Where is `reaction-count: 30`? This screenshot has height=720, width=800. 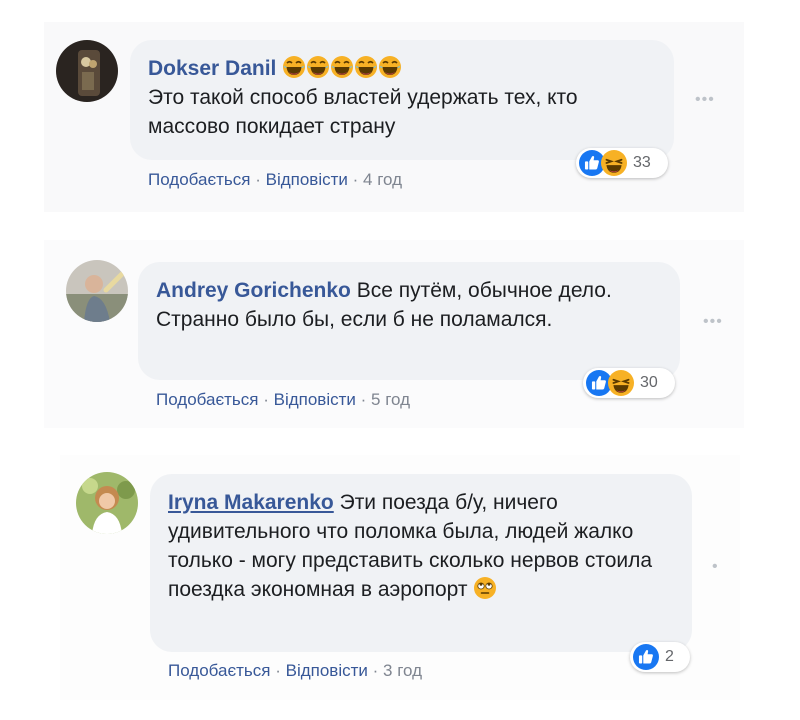
reaction-count: 30 is located at coordinates (649, 382).